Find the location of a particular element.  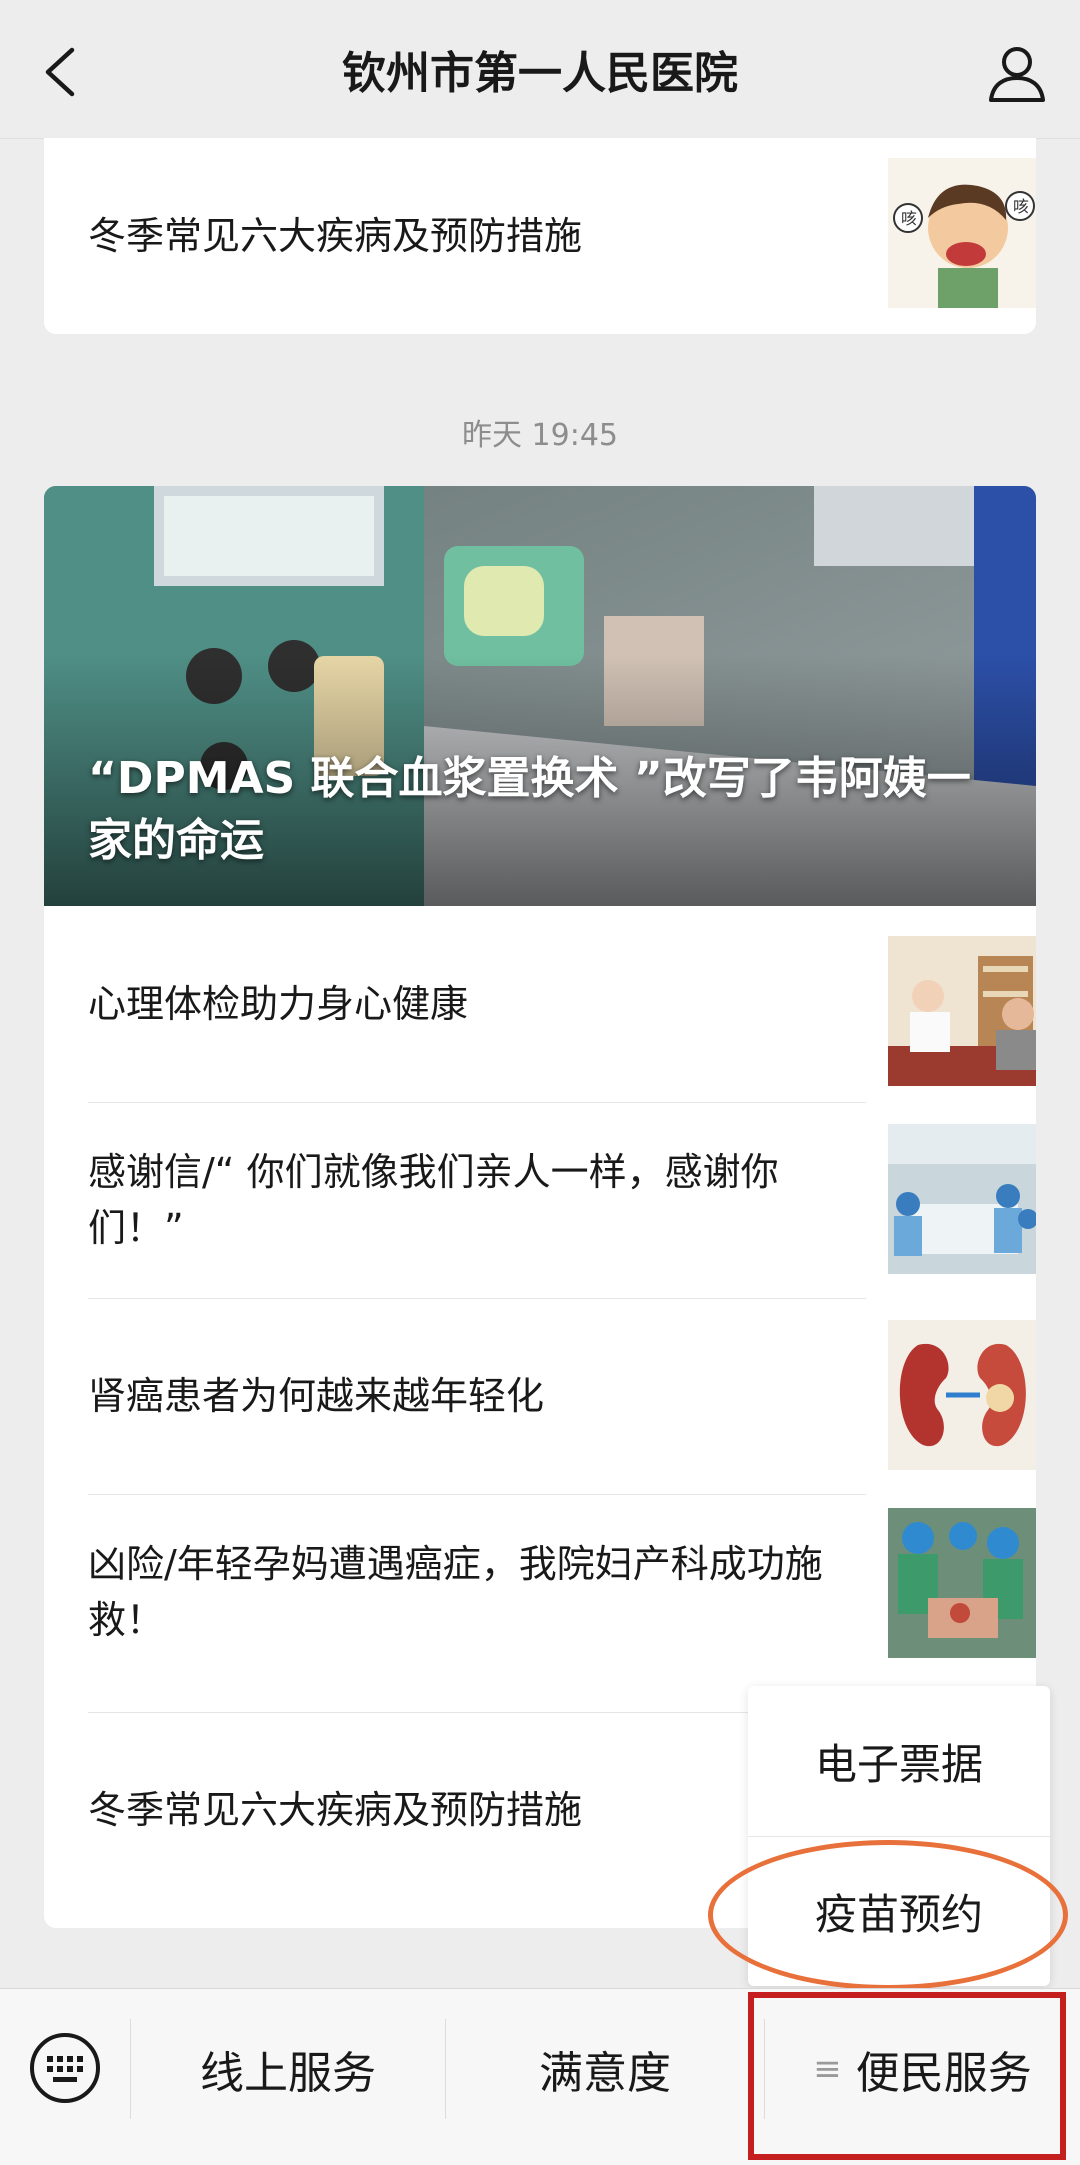

bottom-menu-bar: 线上服务 满意度 ≡ 便民服务 is located at coordinates (540, 2076).